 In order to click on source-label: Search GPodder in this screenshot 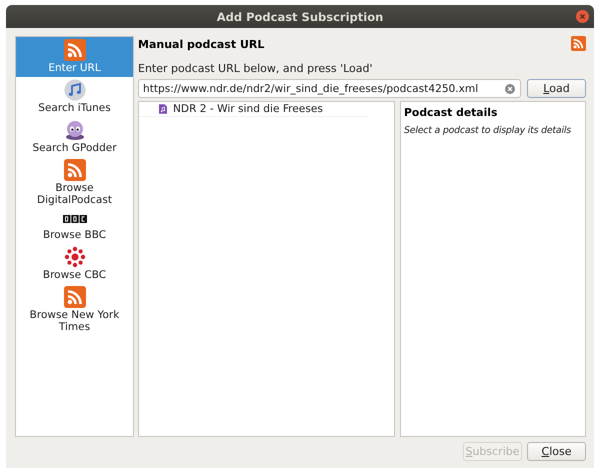, I will do `click(74, 148)`.